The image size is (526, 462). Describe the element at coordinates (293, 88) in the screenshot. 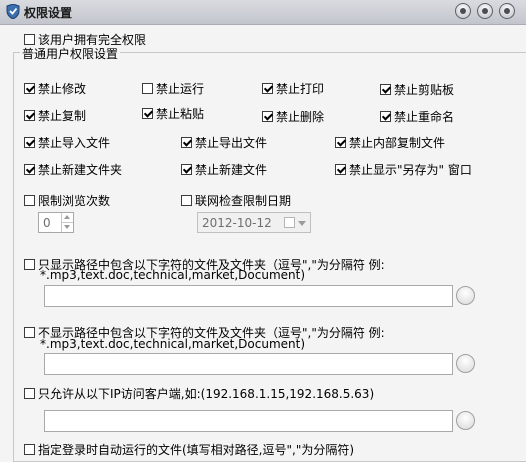

I see `perm-no-print: 禁止打印` at that location.